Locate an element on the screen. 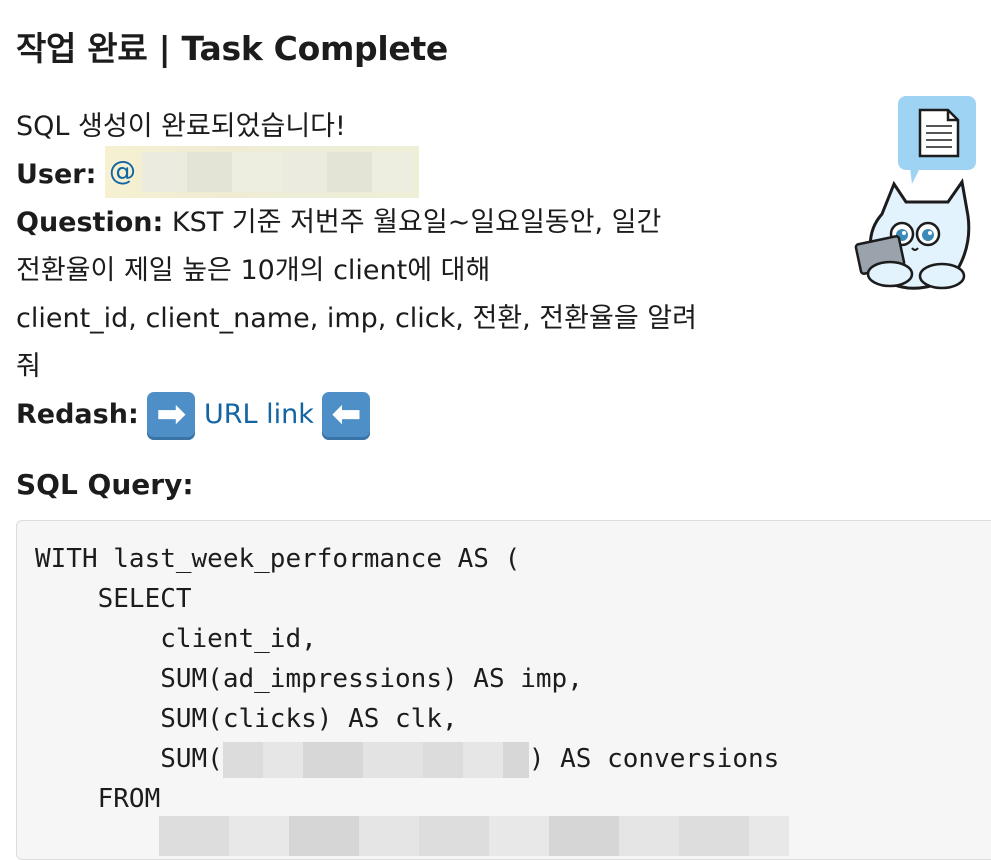 Image resolution: width=991 pixels, height=860 pixels. arrow-left-icon: ⬅ is located at coordinates (346, 415).